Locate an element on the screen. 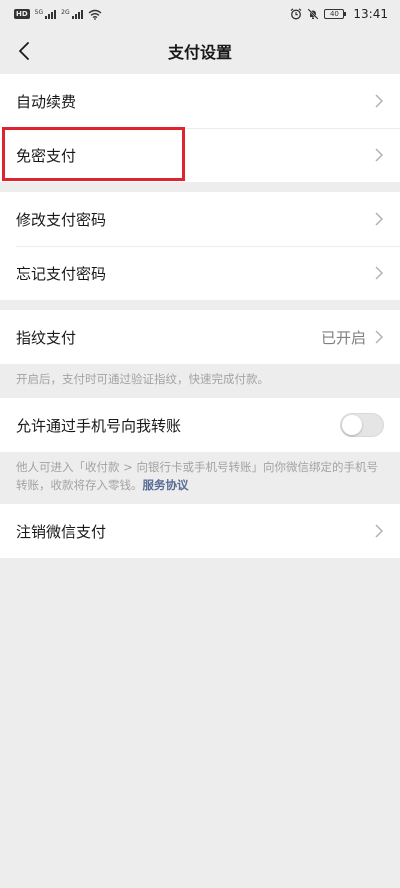 The height and width of the screenshot is (888, 400). signal-icon-2: 2G is located at coordinates (72, 14).